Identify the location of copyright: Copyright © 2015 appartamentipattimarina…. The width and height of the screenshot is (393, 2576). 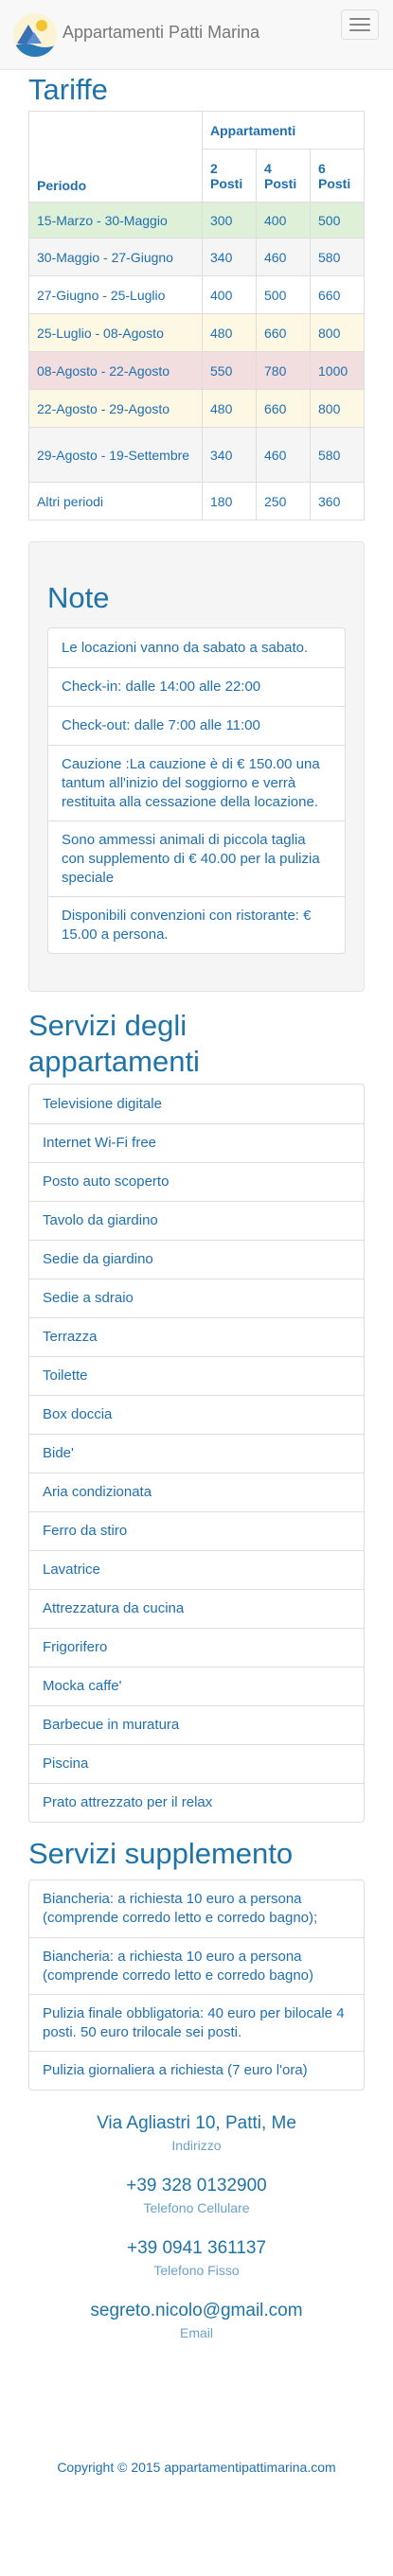
(196, 2467).